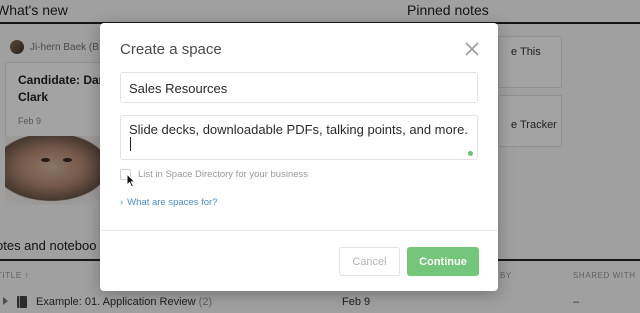 Image resolution: width=640 pixels, height=313 pixels. What do you see at coordinates (369, 261) in the screenshot?
I see `cancel-button: Cancel` at bounding box center [369, 261].